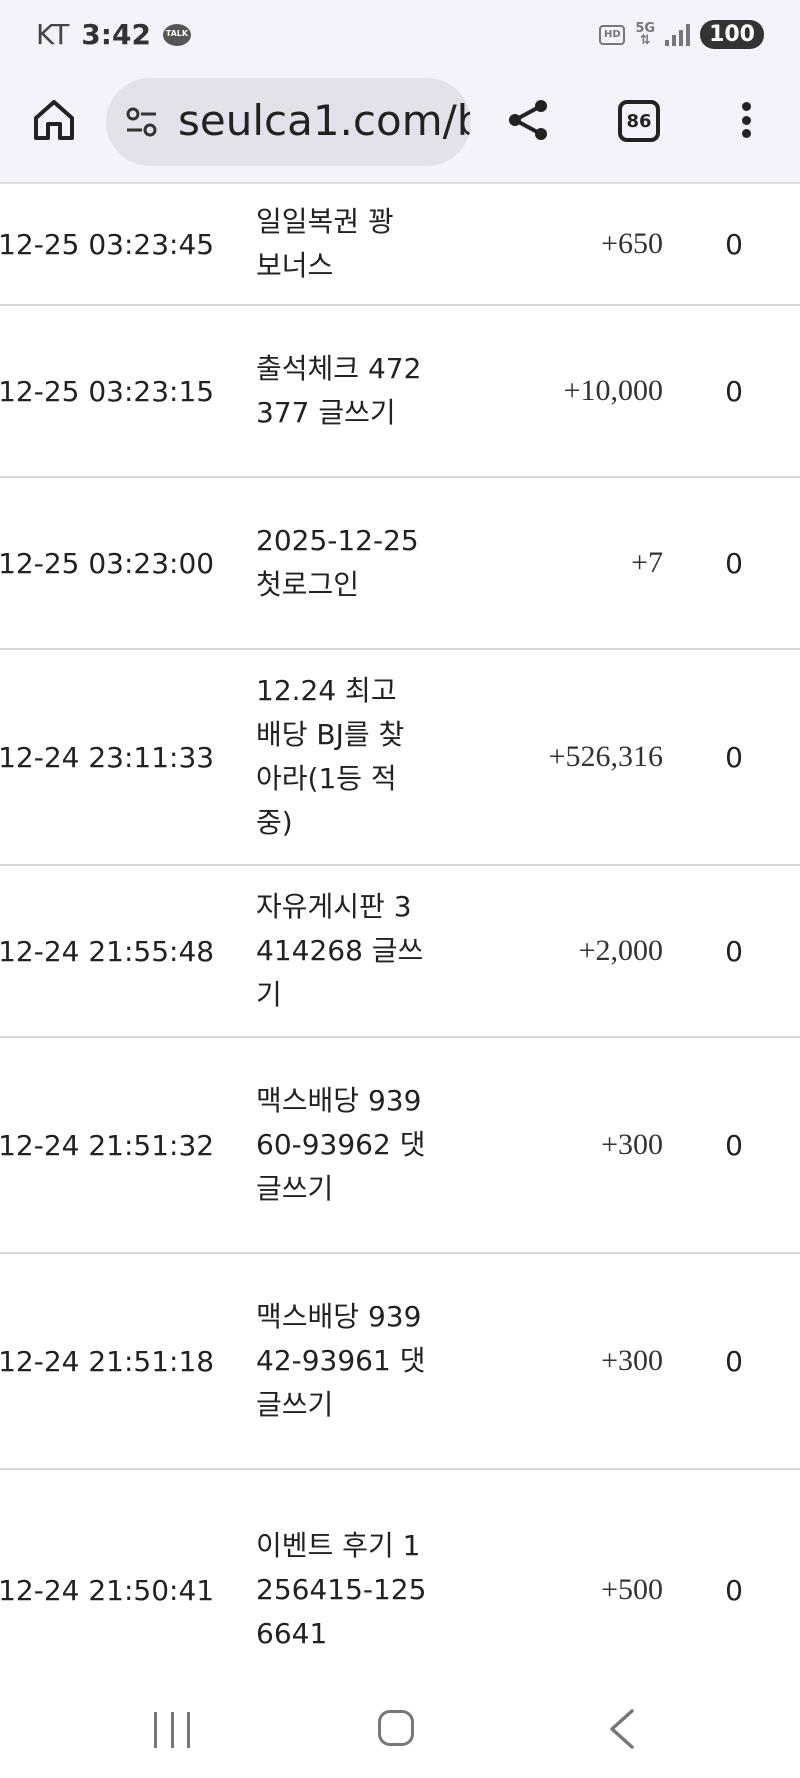  What do you see at coordinates (632, 1589) in the screenshot?
I see `row-points: +500` at bounding box center [632, 1589].